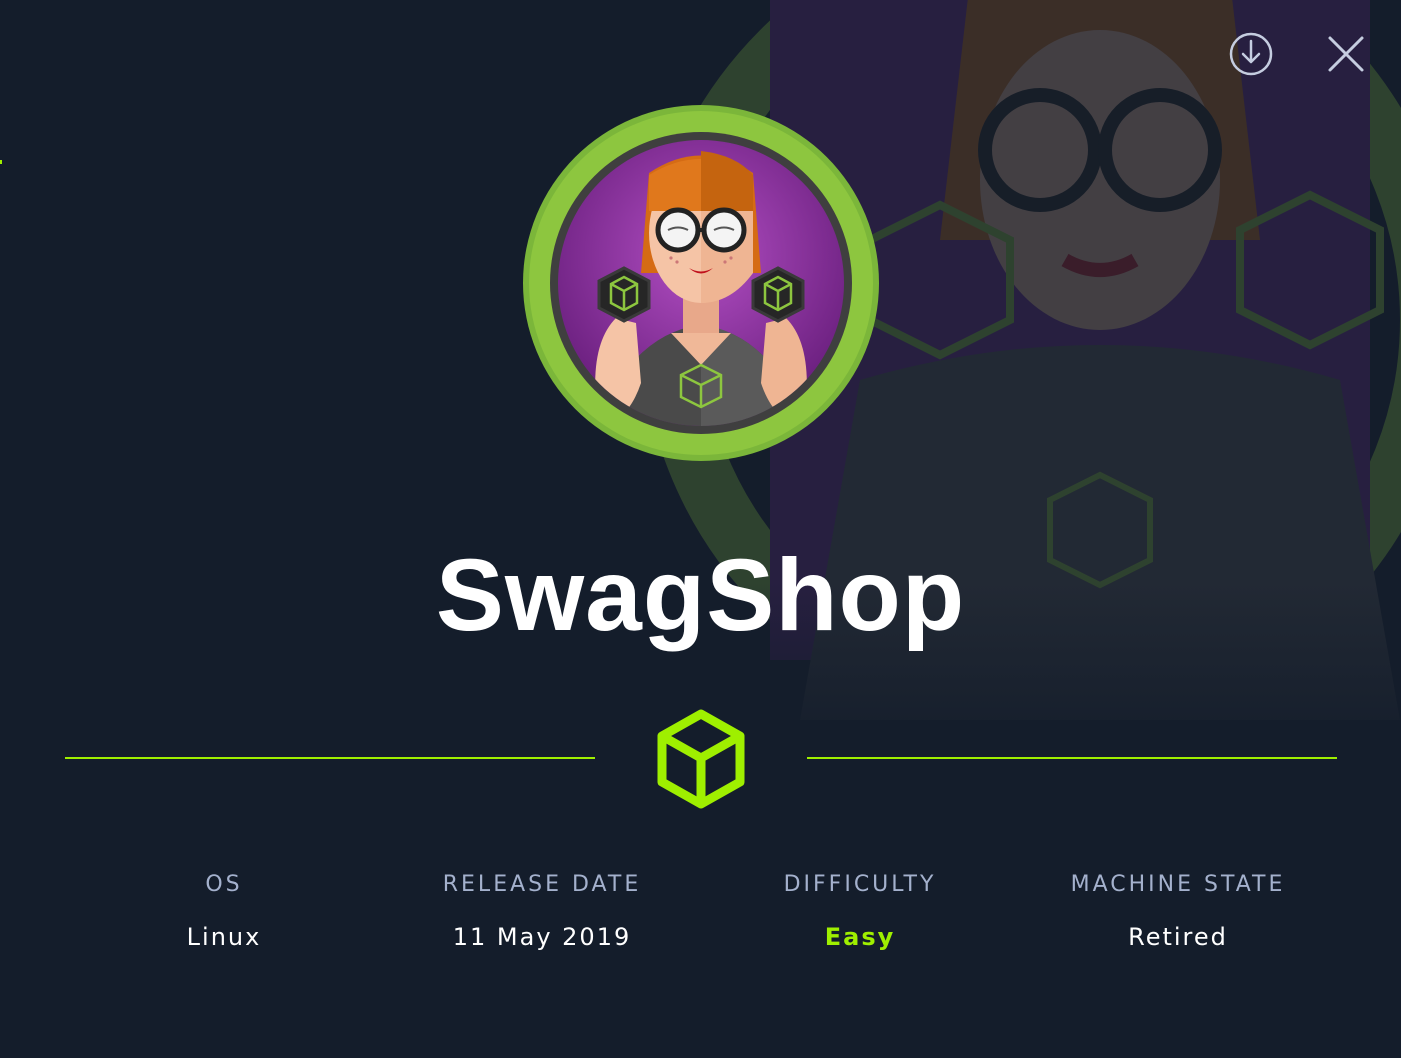 The image size is (1401, 1058). I want to click on download-circle-icon, so click(1251, 54).